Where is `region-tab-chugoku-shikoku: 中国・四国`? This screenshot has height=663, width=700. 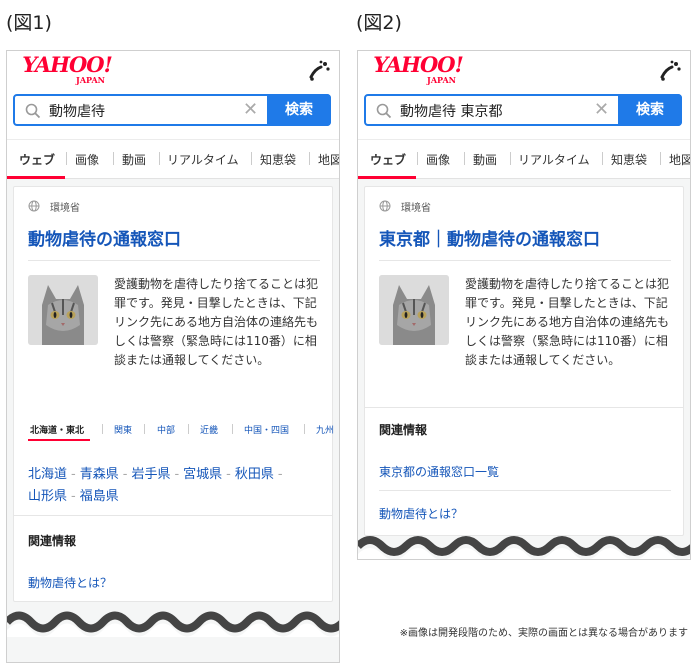
region-tab-chugoku-shikoku: 中国・四国 is located at coordinates (266, 429).